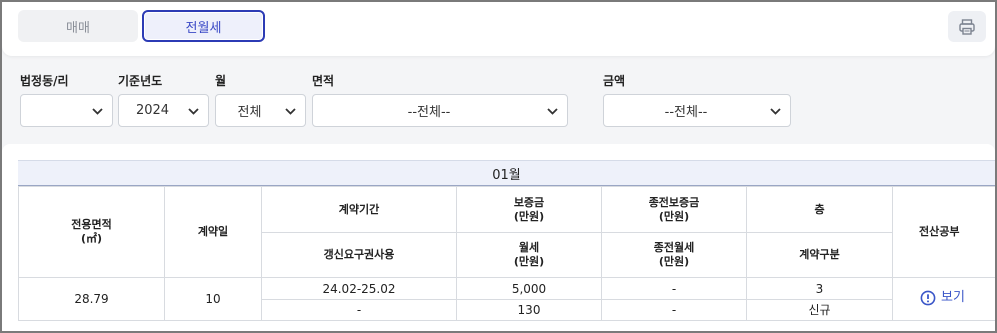  Describe the element at coordinates (674, 255) in the screenshot. I see `header-prev-monthly-rent: 종전월세 (만원)` at that location.